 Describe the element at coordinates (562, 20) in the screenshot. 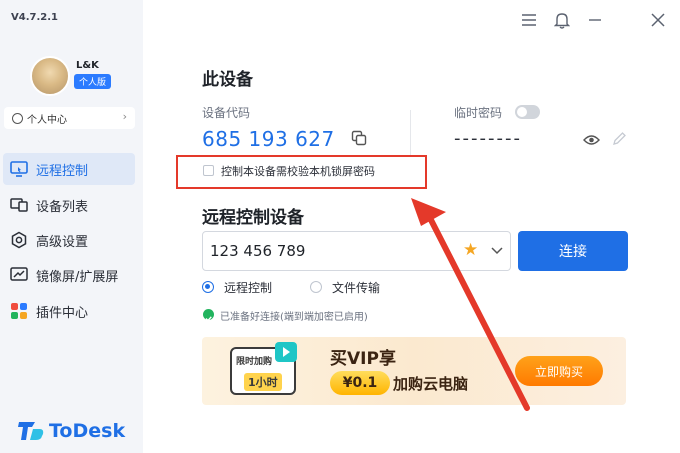

I see `bell-icon` at that location.